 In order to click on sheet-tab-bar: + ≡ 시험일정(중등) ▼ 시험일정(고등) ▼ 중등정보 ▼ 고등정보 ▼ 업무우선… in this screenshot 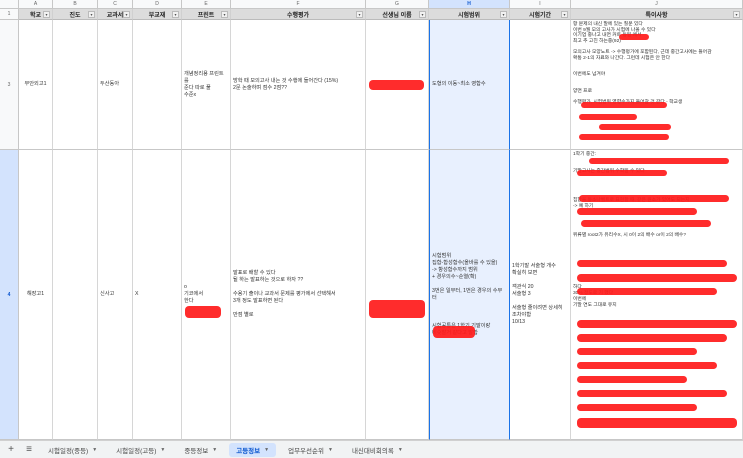, I will do `click(371, 449)`.